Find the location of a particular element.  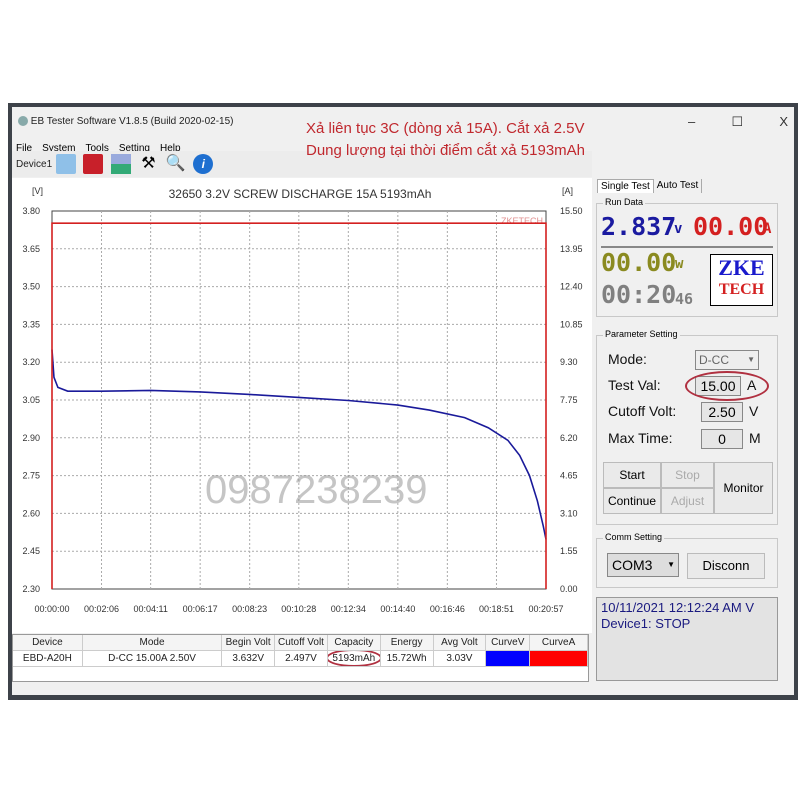

chart-title: 32650 3.2V SCREW DISCHARGE 15A 5193mAh is located at coordinates (300, 194).